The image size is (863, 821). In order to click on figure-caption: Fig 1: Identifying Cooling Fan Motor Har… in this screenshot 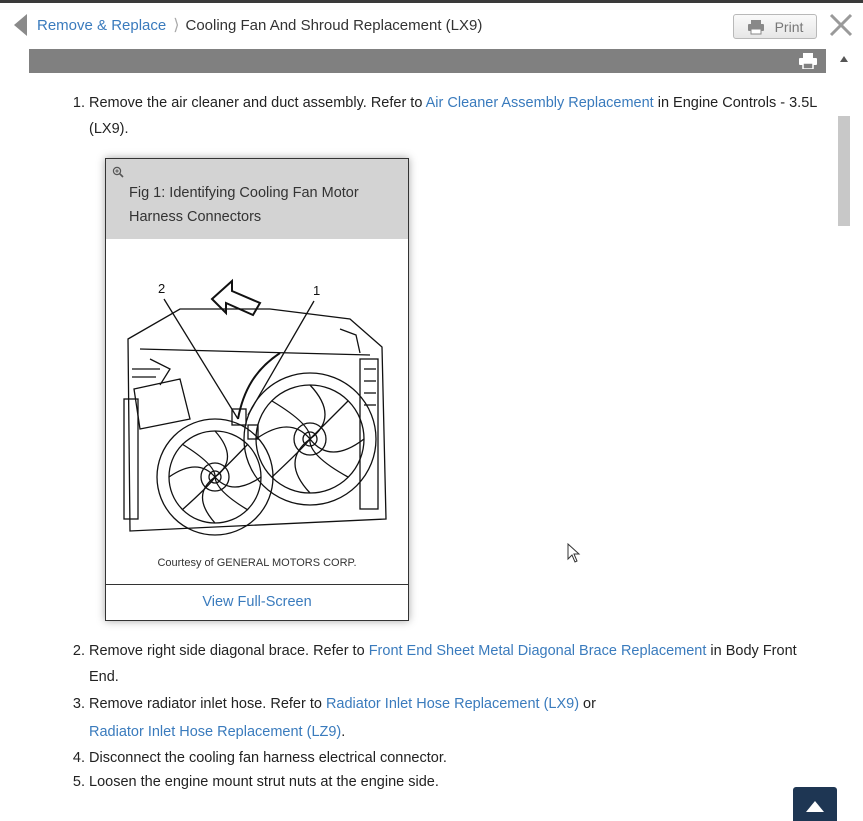, I will do `click(244, 205)`.